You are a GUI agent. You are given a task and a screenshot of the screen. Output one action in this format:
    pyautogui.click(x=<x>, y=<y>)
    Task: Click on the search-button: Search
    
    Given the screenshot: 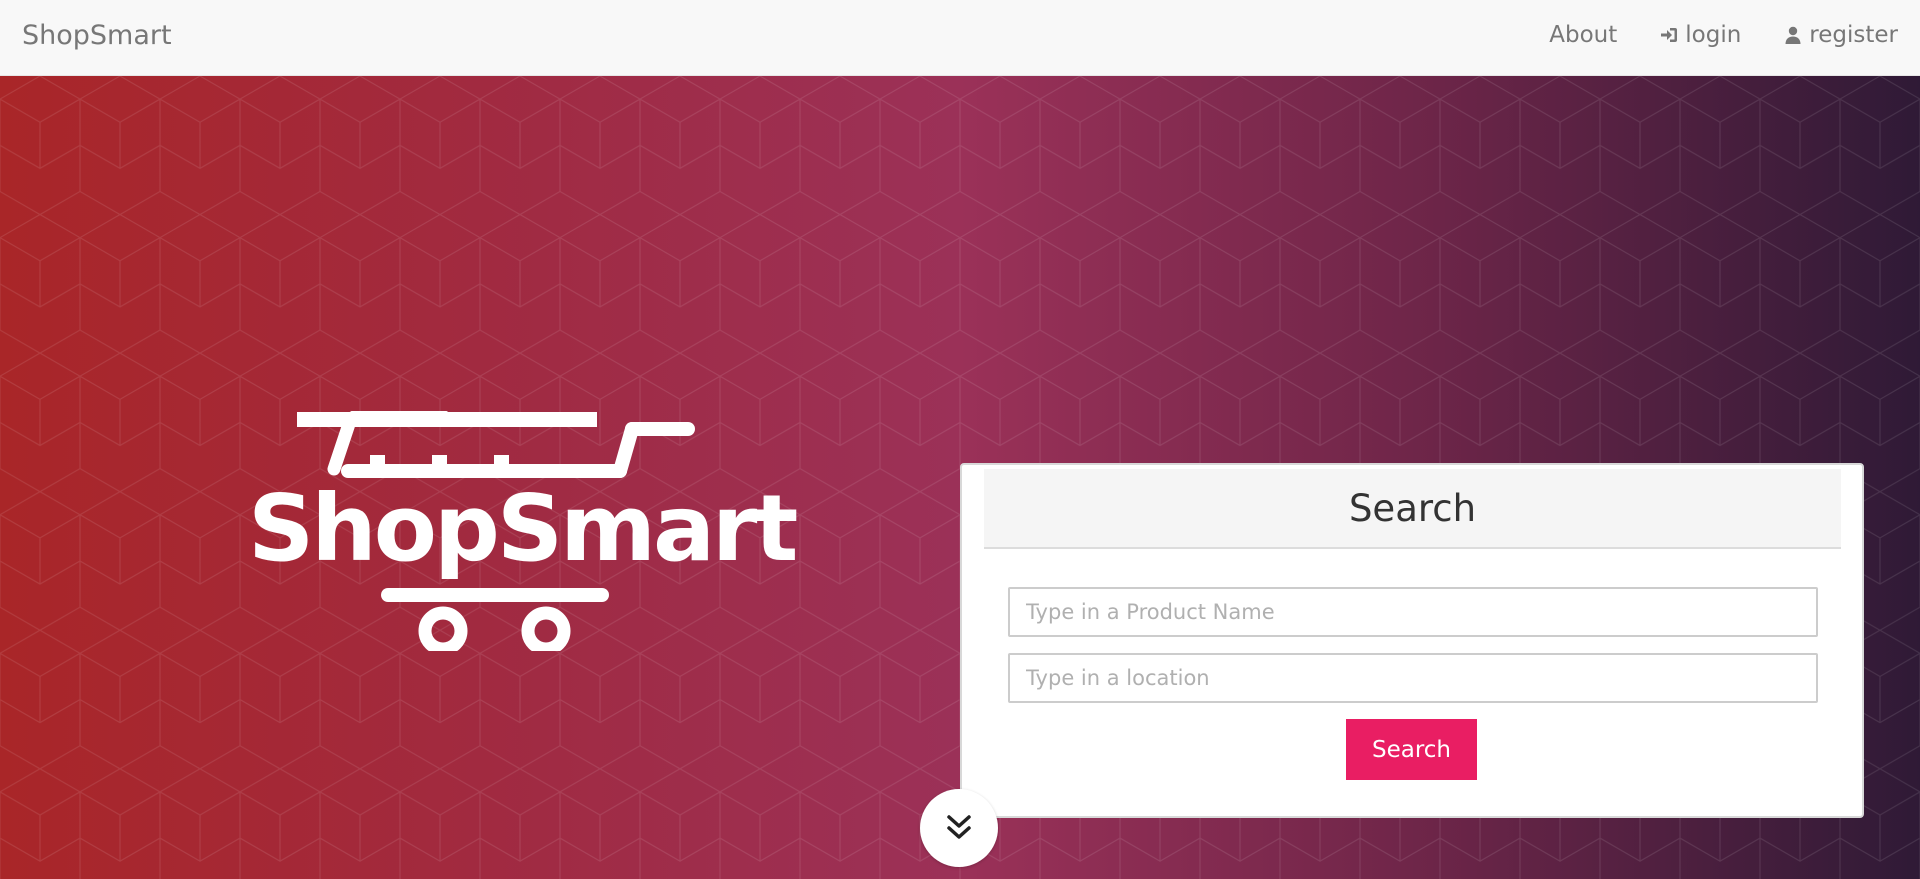 What is the action you would take?
    pyautogui.click(x=1411, y=749)
    